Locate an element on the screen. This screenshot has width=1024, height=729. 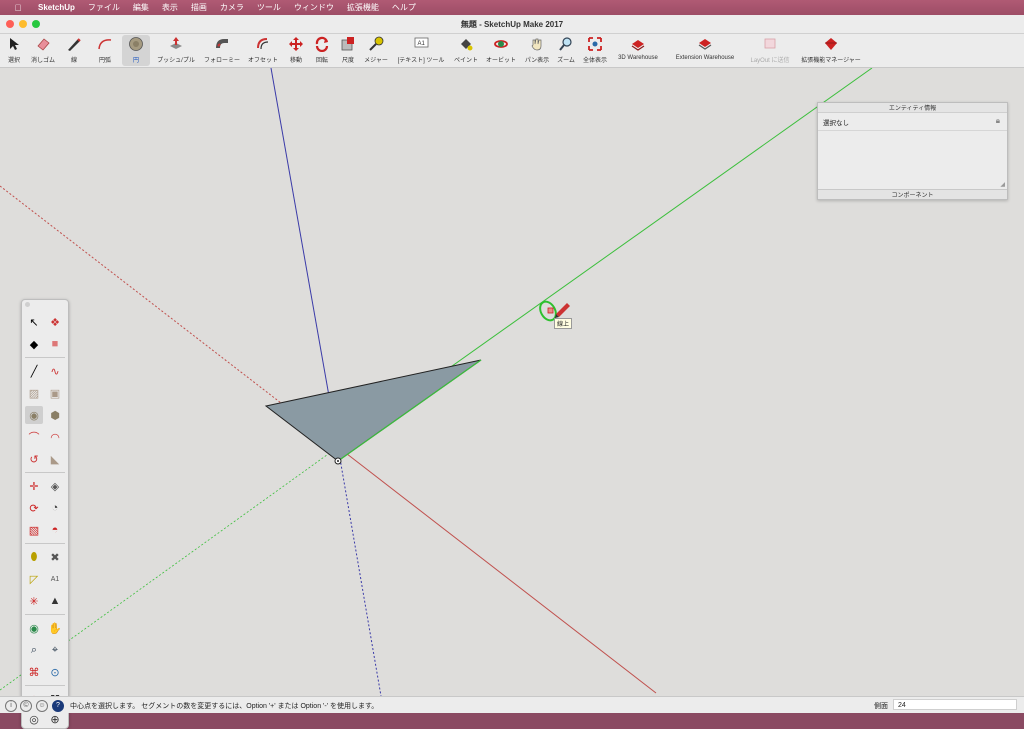
toolbar-label: 円 is located at coordinates (135, 61).